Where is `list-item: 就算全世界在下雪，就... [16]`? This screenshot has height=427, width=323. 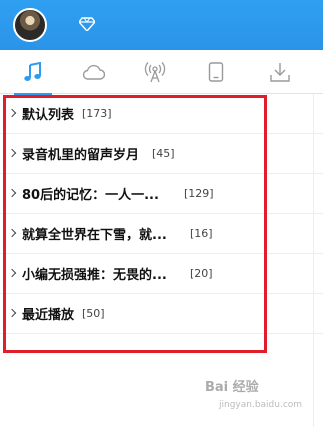
list-item: 就算全世界在下雪，就... [16] is located at coordinates (161, 234).